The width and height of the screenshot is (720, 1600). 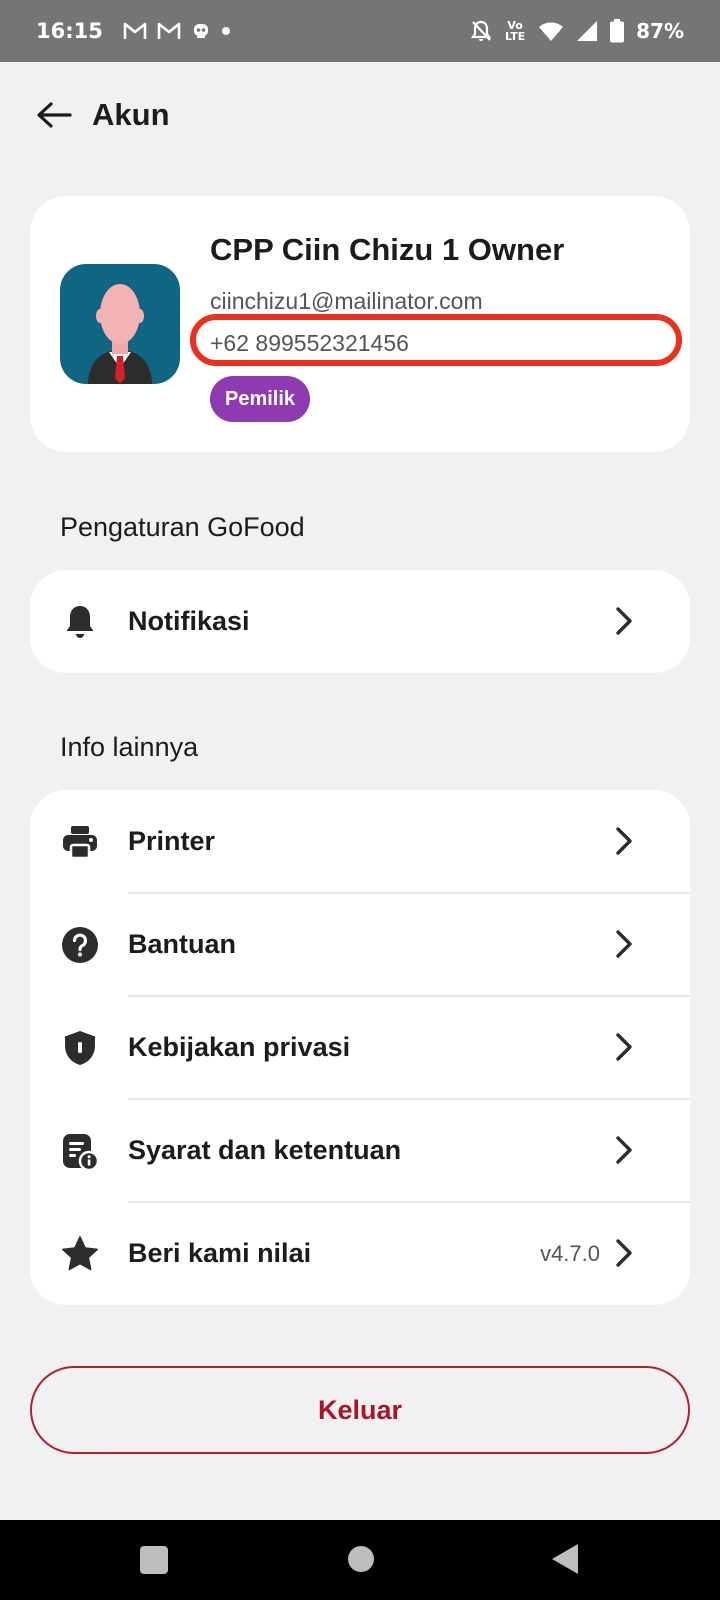 What do you see at coordinates (360, 115) in the screenshot?
I see `app-bar: Akun` at bounding box center [360, 115].